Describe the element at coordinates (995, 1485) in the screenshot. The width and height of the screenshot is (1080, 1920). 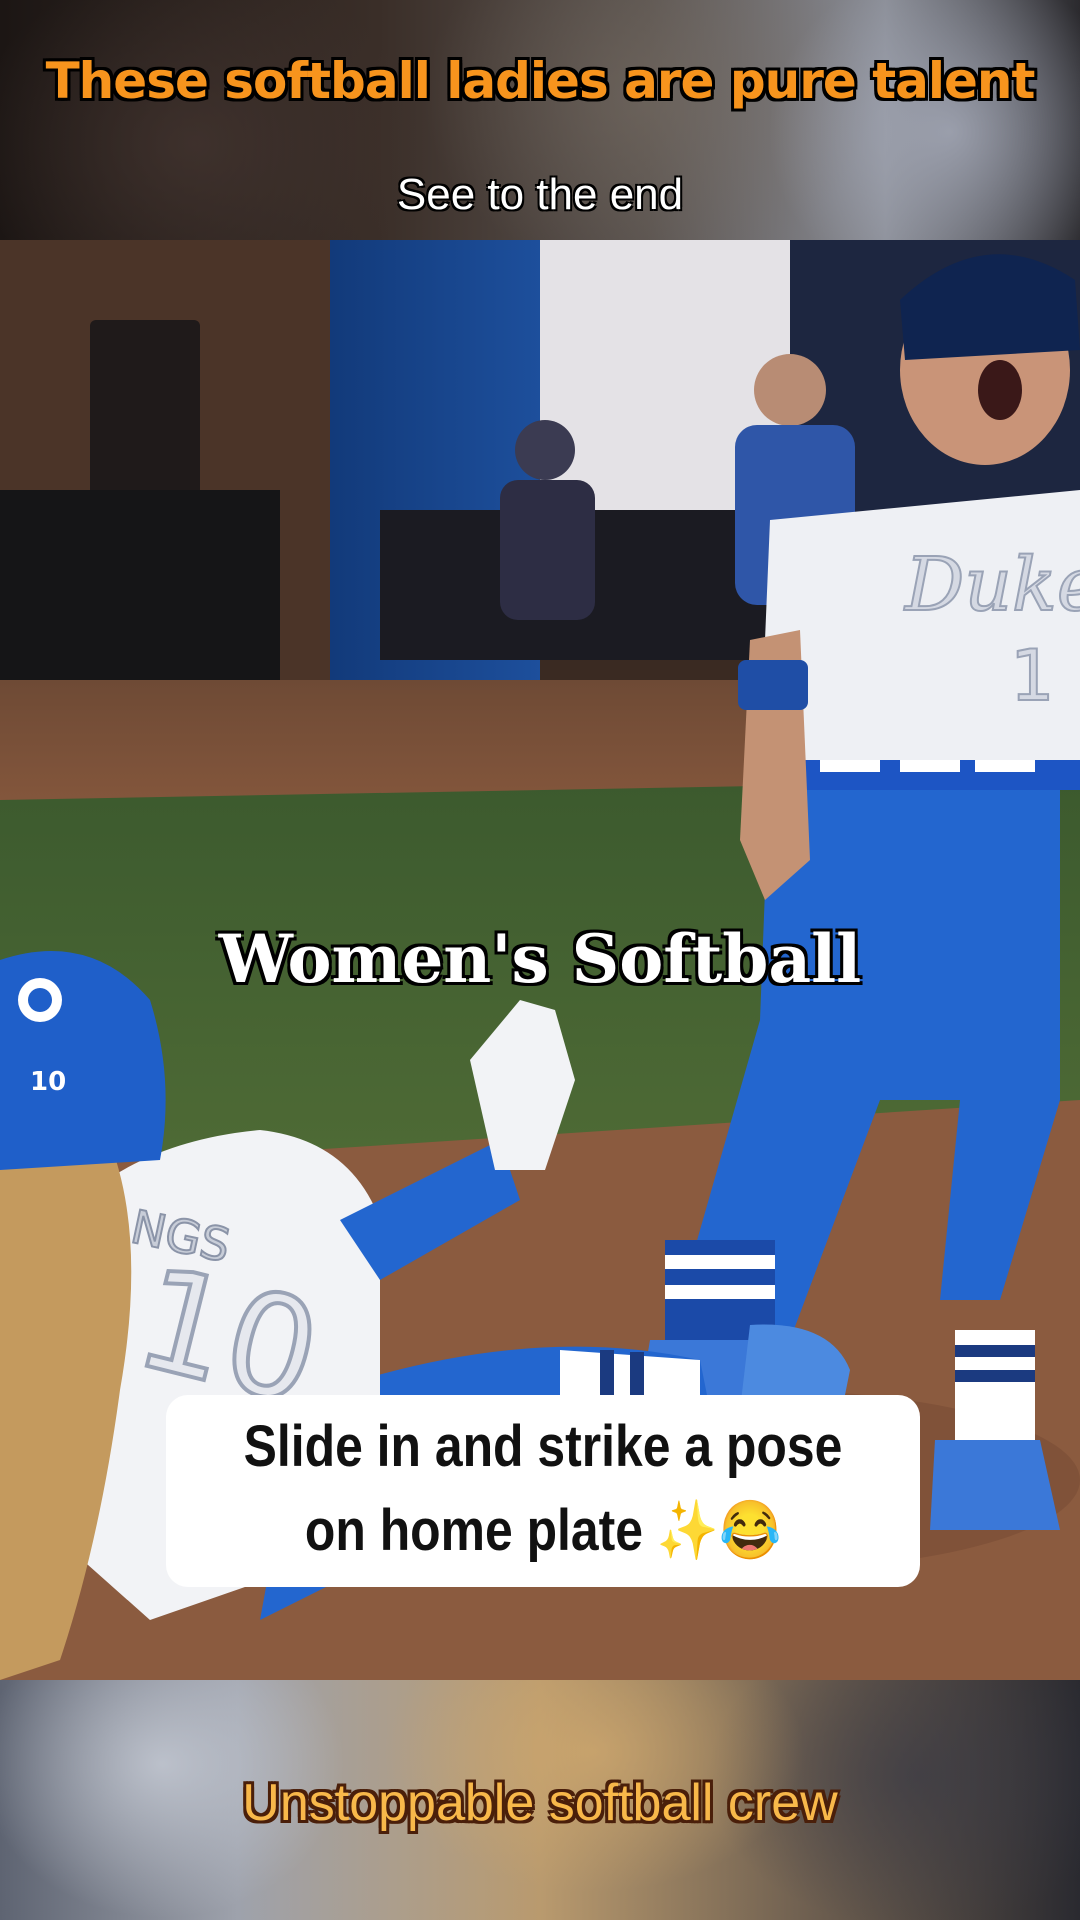
I see `cleat` at that location.